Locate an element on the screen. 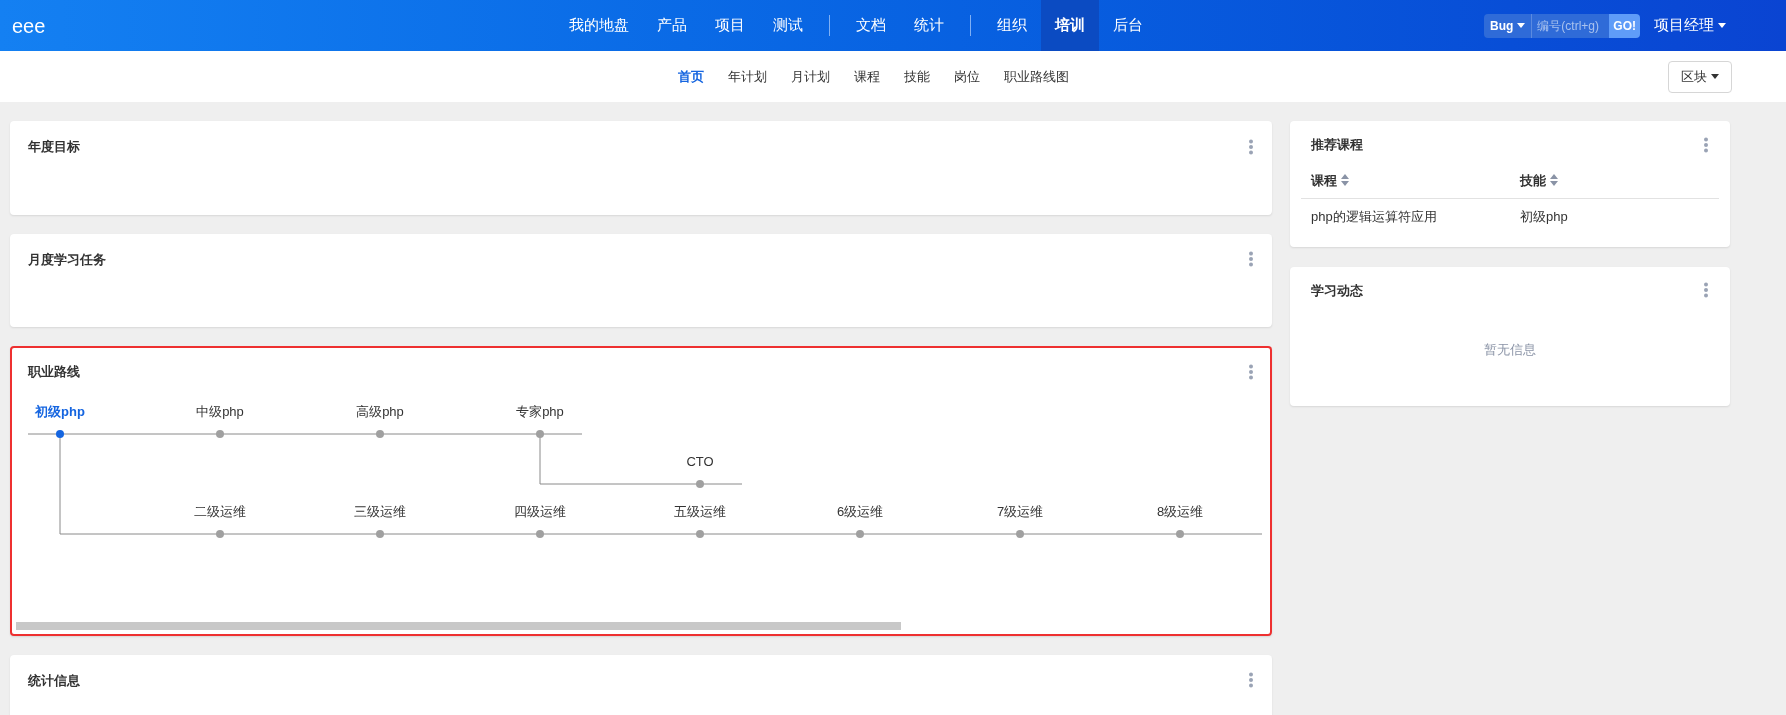 Image resolution: width=1786 pixels, height=715 pixels. card-title: 年度目标 is located at coordinates (54, 147).